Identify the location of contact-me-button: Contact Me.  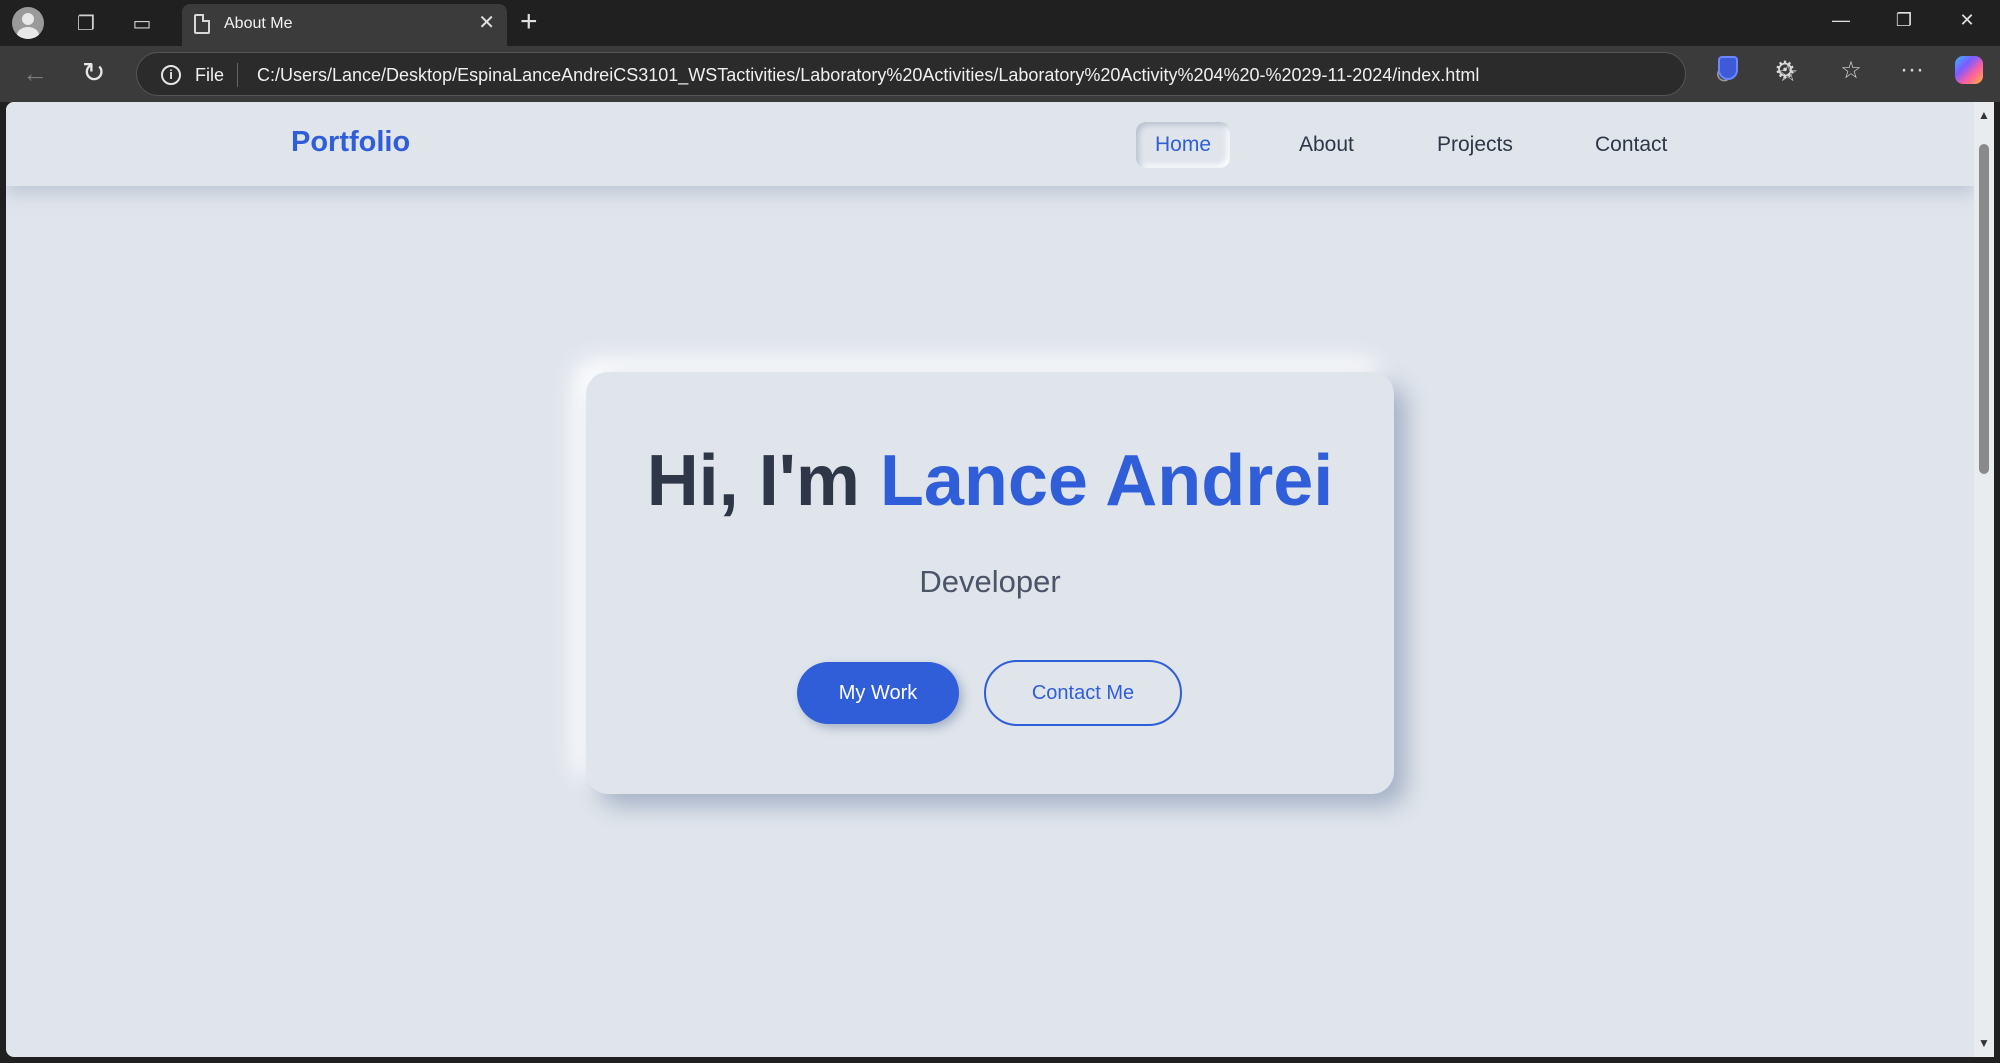
(1083, 693).